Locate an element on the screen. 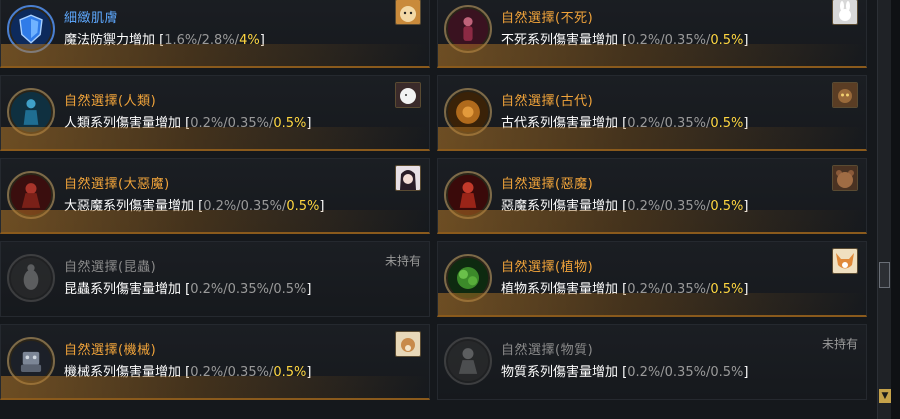 This screenshot has width=900, height=419. owl-portrait is located at coordinates (845, 95).